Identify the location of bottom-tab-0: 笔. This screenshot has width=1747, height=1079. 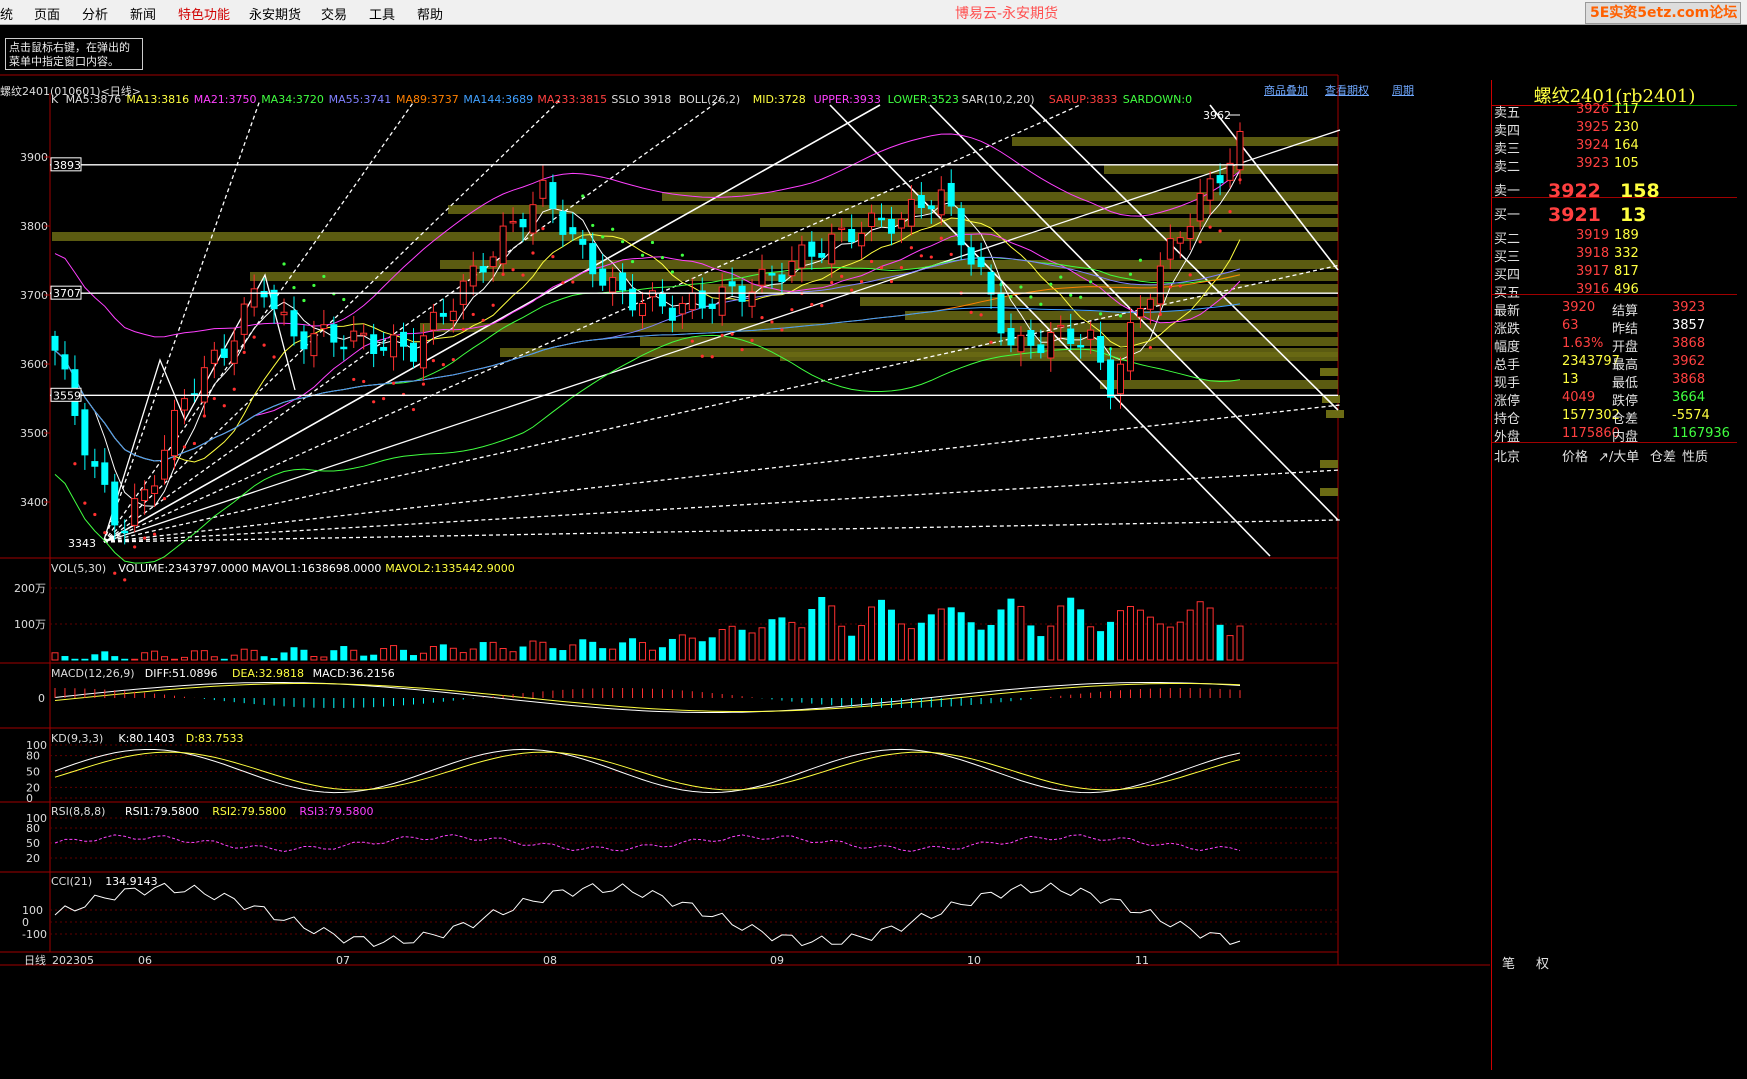
(1508, 962).